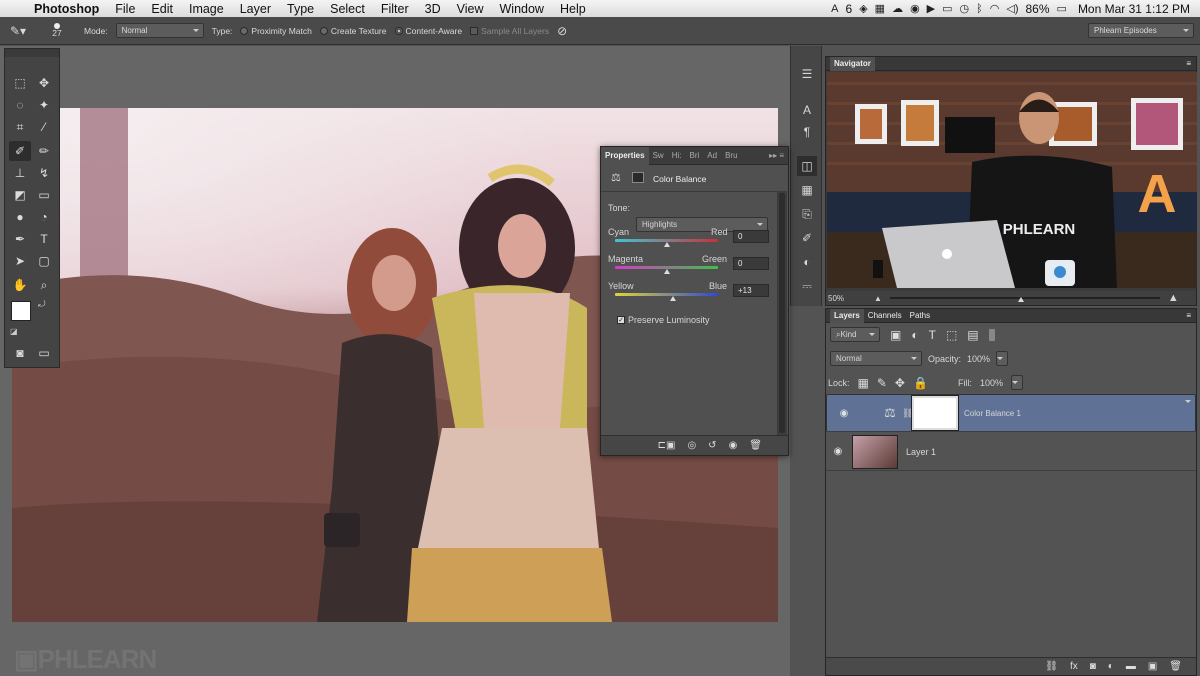  What do you see at coordinates (920, 316) in the screenshot?
I see `tab-paths: Paths` at bounding box center [920, 316].